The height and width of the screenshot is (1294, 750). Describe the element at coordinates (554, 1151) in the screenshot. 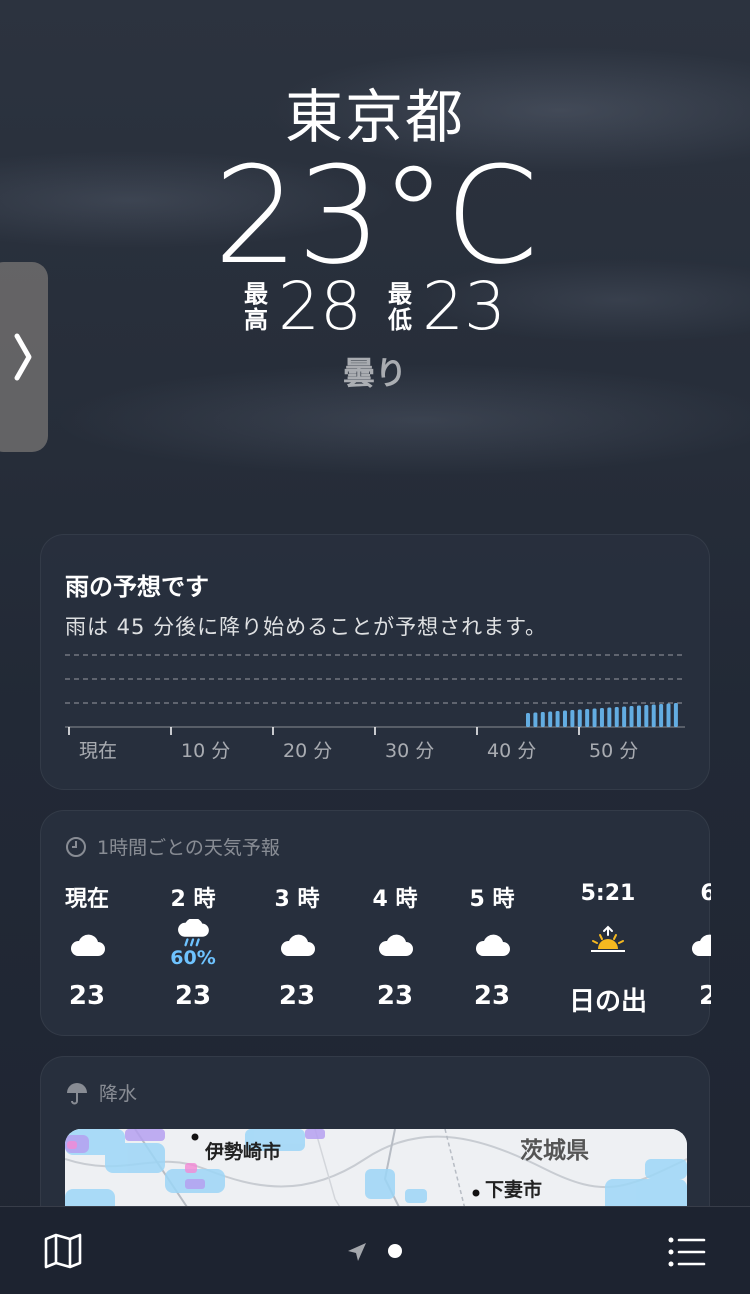

I see `map-label-ibaraki: 茨城県` at that location.